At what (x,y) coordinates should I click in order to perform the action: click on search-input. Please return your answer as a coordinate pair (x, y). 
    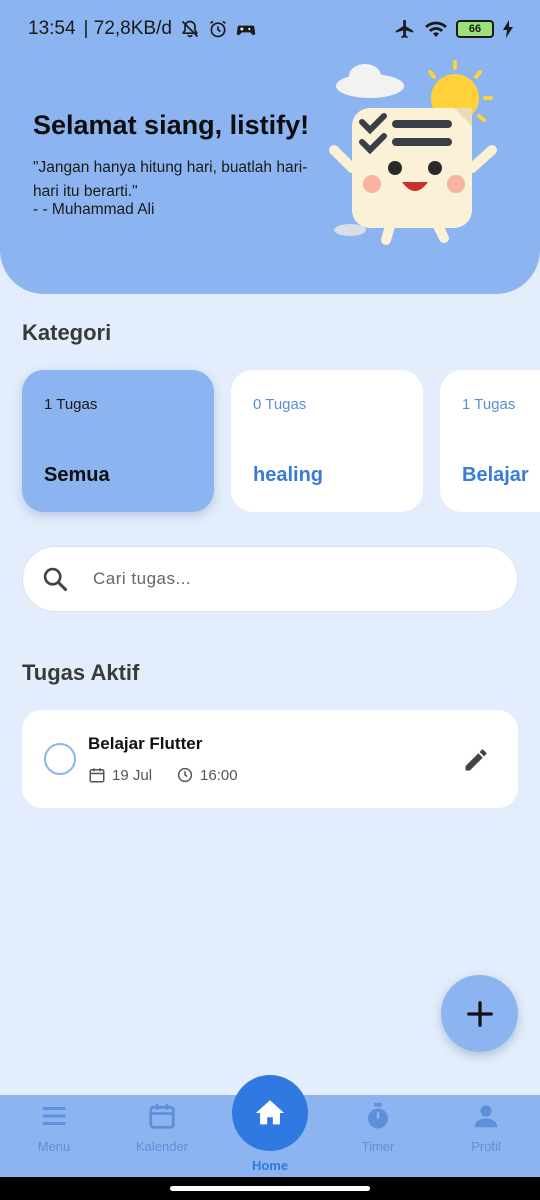
    Looking at the image, I should click on (283, 579).